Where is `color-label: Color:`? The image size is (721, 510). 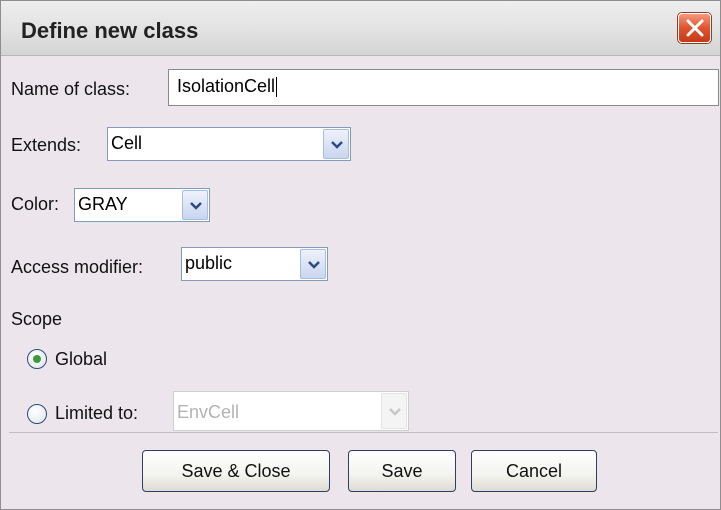
color-label: Color: is located at coordinates (35, 204).